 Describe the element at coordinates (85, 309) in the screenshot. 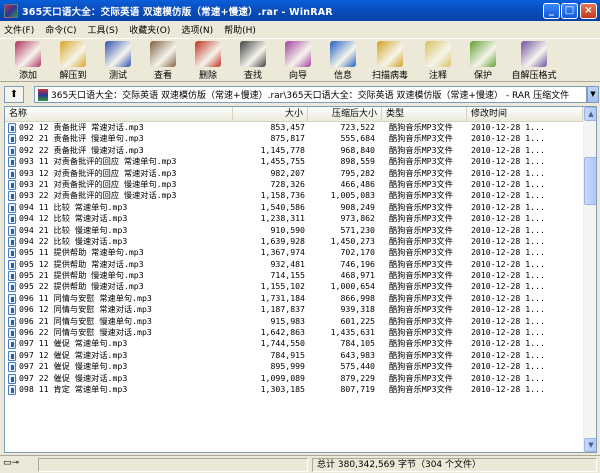

I see `file-name: 096 12 同情与安慰 常速对话.mp3` at that location.